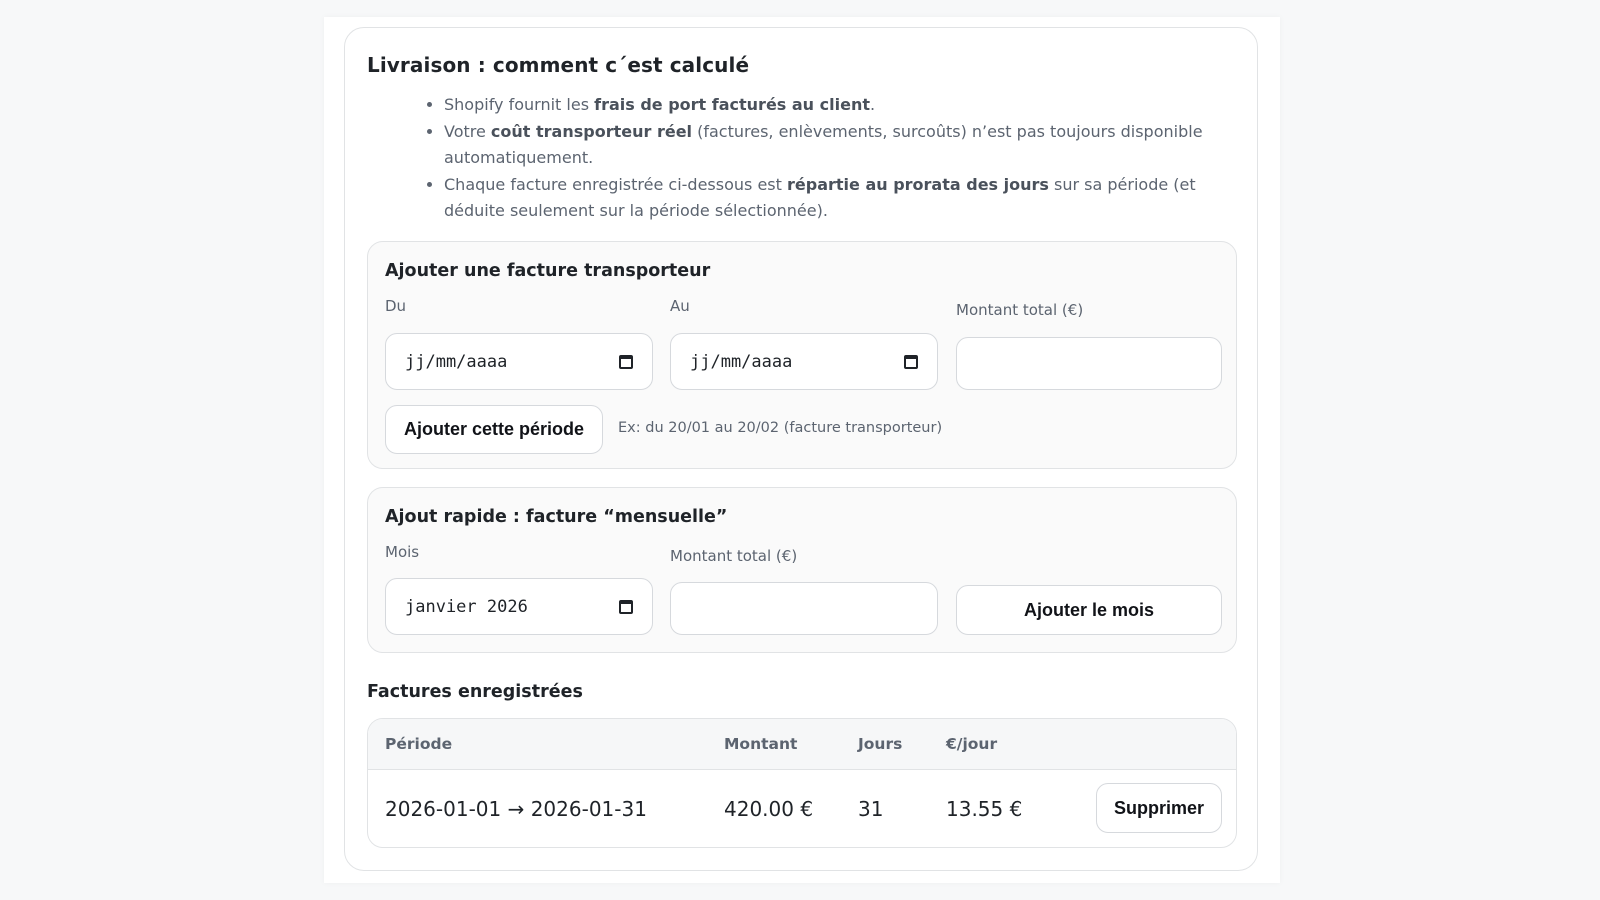 The height and width of the screenshot is (900, 1600). What do you see at coordinates (1020, 310) in the screenshot?
I see `amount-label: Montant total (€)` at bounding box center [1020, 310].